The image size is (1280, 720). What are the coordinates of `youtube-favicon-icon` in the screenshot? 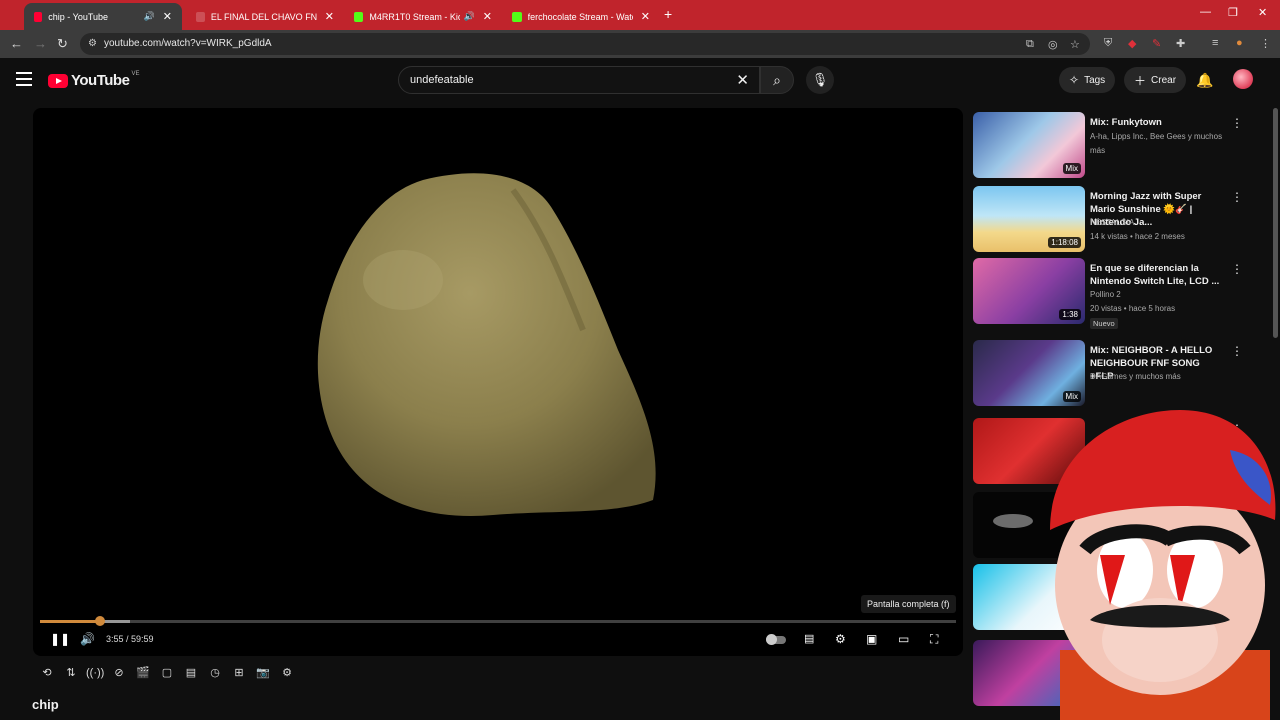 It's located at (38, 16).